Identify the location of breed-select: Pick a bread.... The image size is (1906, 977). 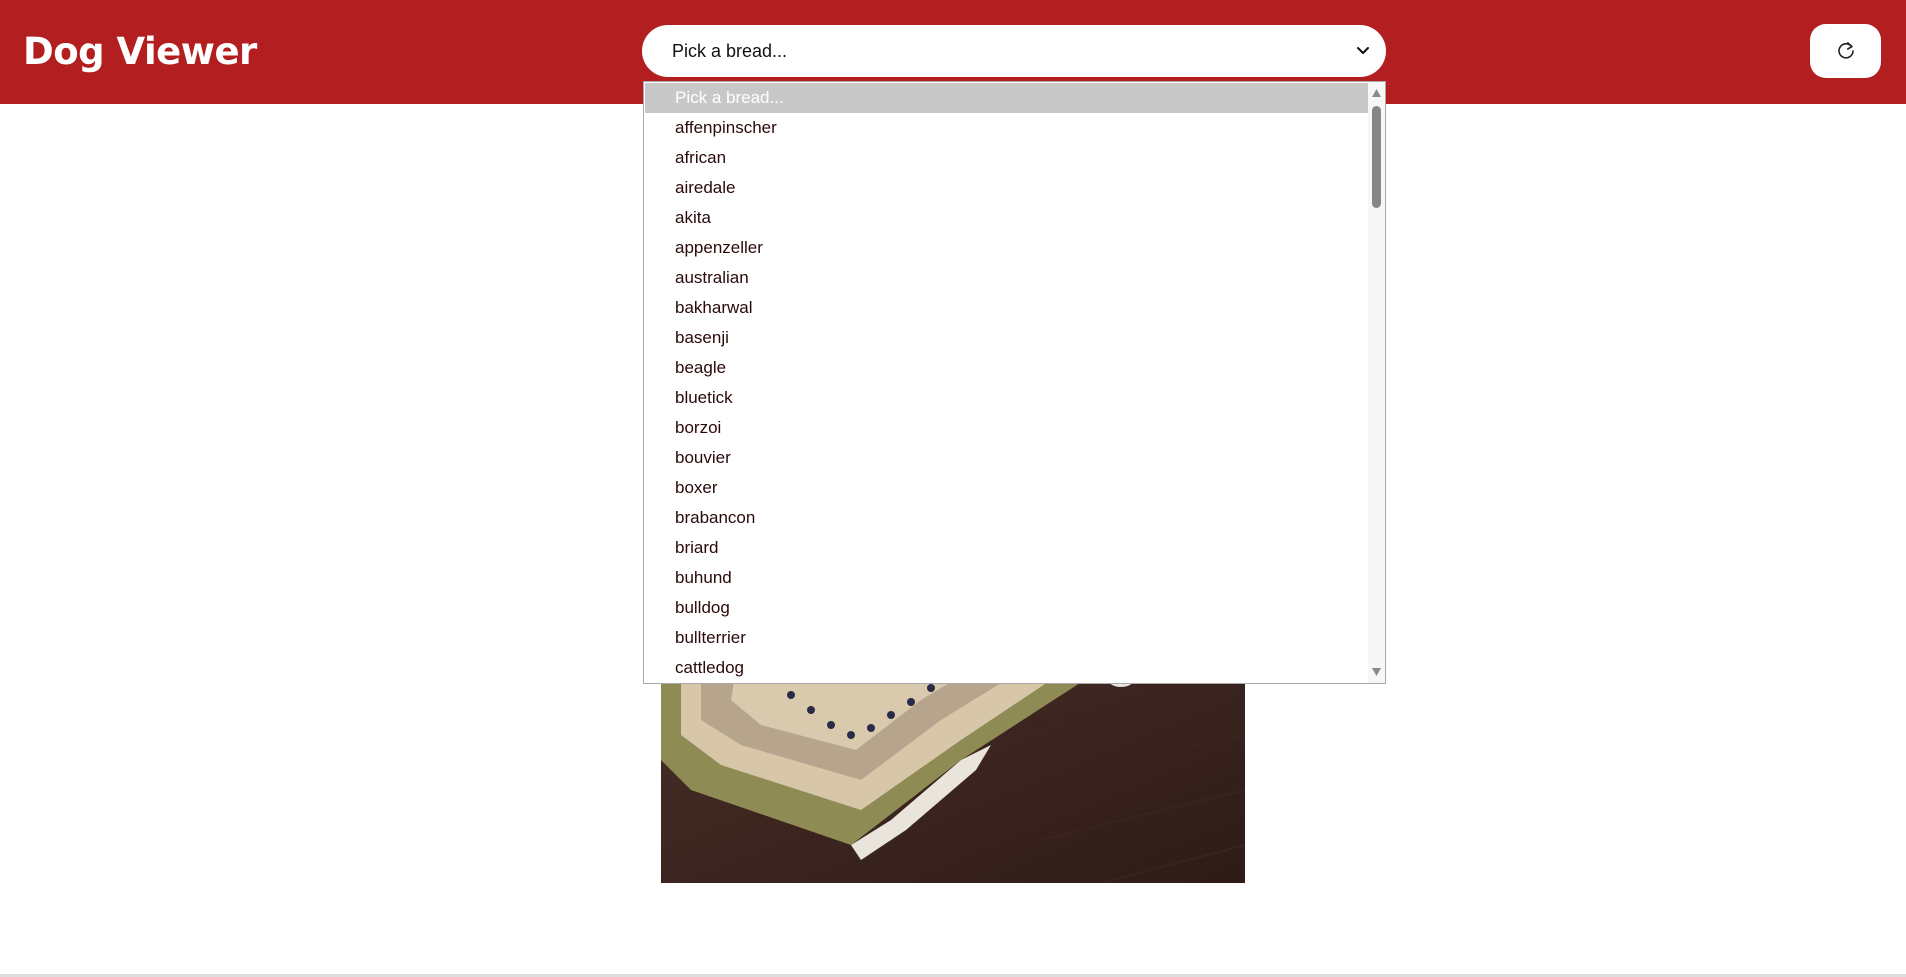
(1014, 51).